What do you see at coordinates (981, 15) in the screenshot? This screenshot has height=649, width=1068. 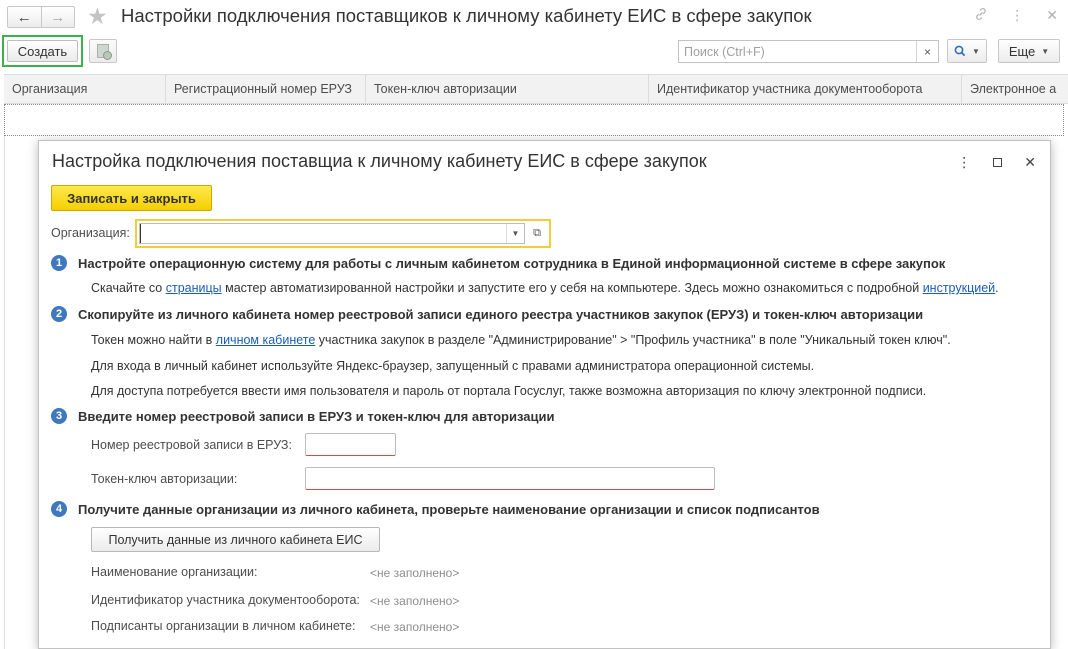 I see `link-icon` at bounding box center [981, 15].